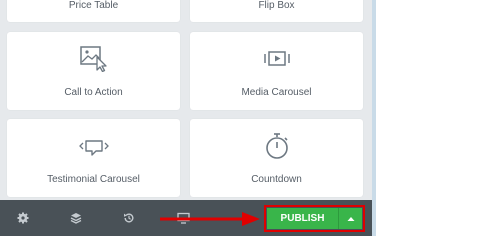 This screenshot has height=240, width=492. I want to click on history-icon, so click(129, 218).